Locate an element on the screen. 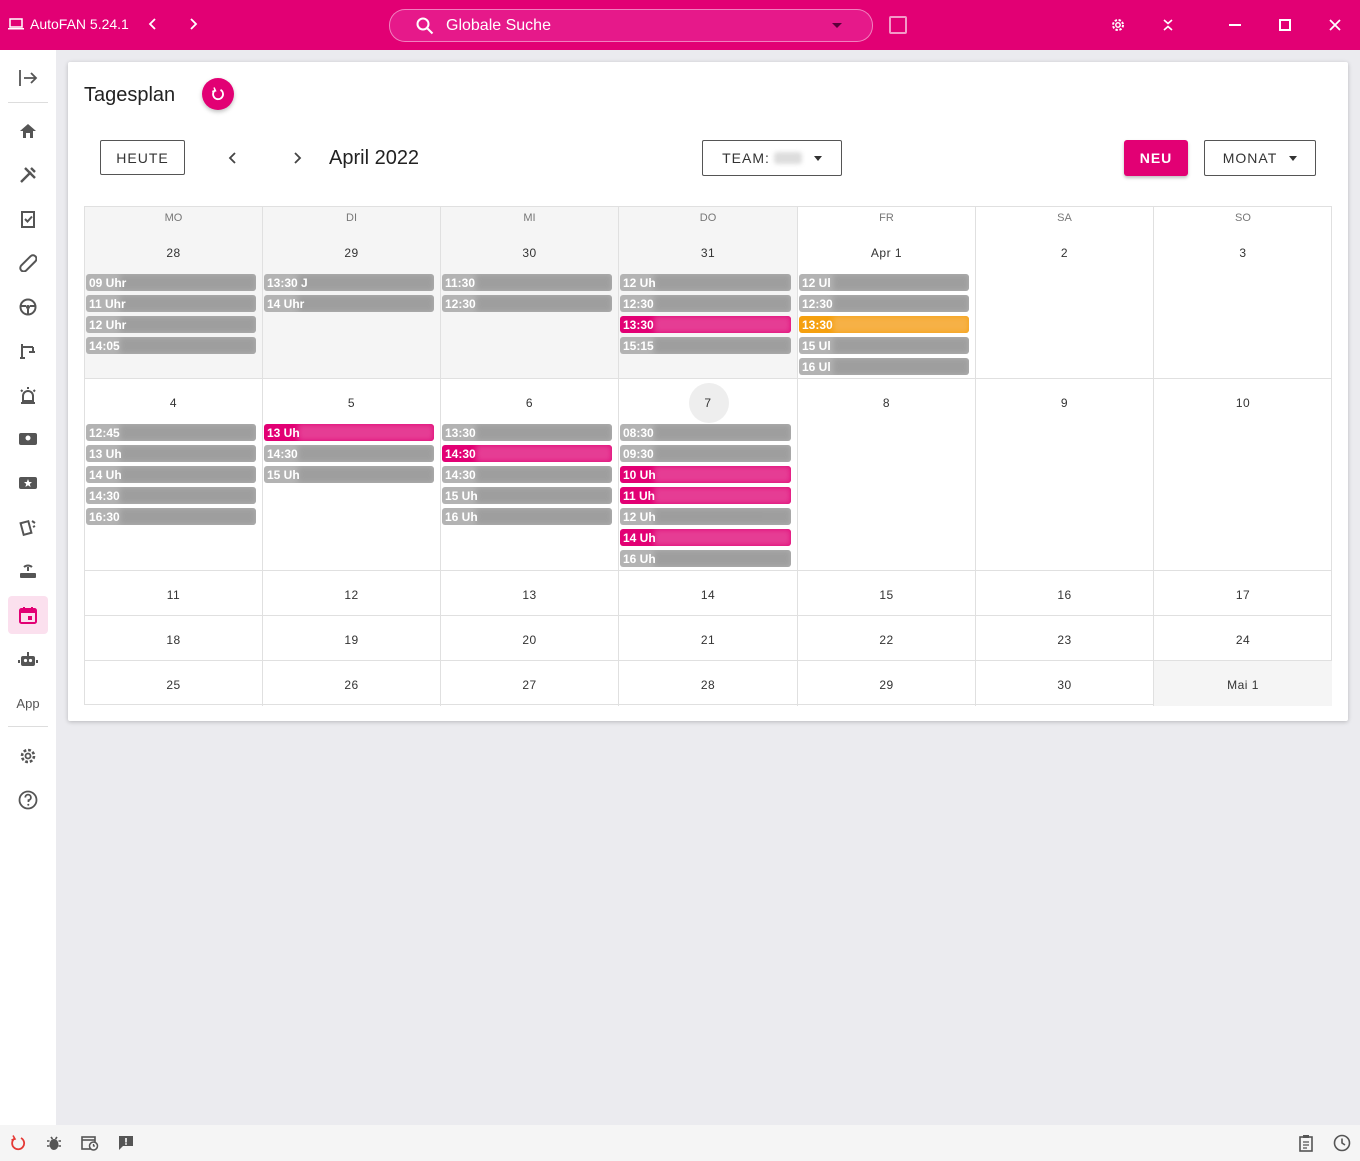 This screenshot has height=1161, width=1360. status-clock-button is located at coordinates (1342, 1143).